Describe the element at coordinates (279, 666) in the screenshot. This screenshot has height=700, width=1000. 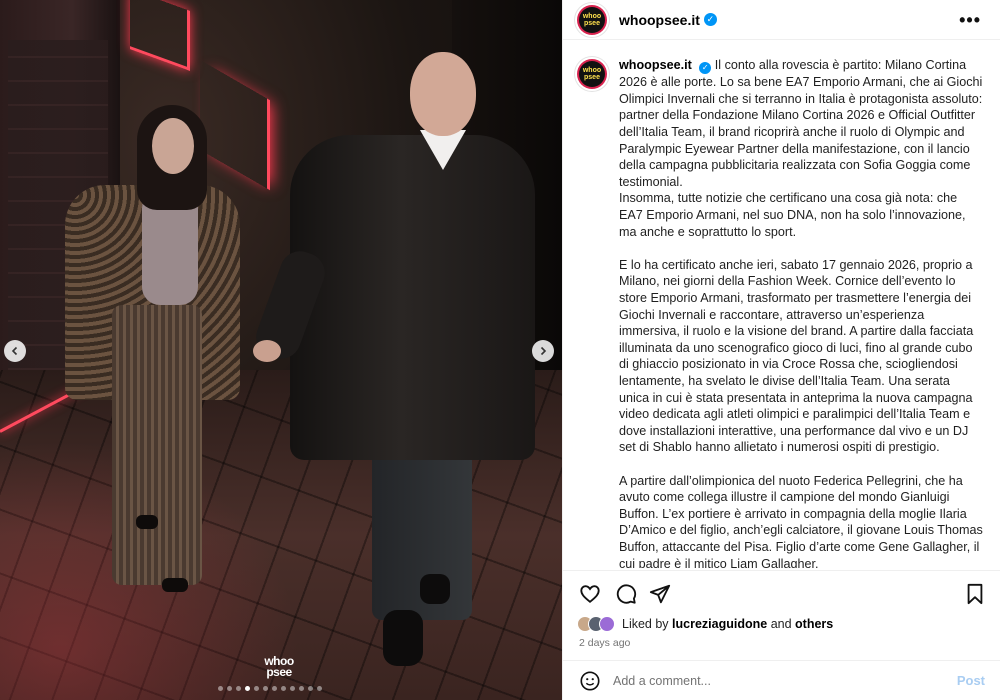
I see `media-watermark: whoo psee` at that location.